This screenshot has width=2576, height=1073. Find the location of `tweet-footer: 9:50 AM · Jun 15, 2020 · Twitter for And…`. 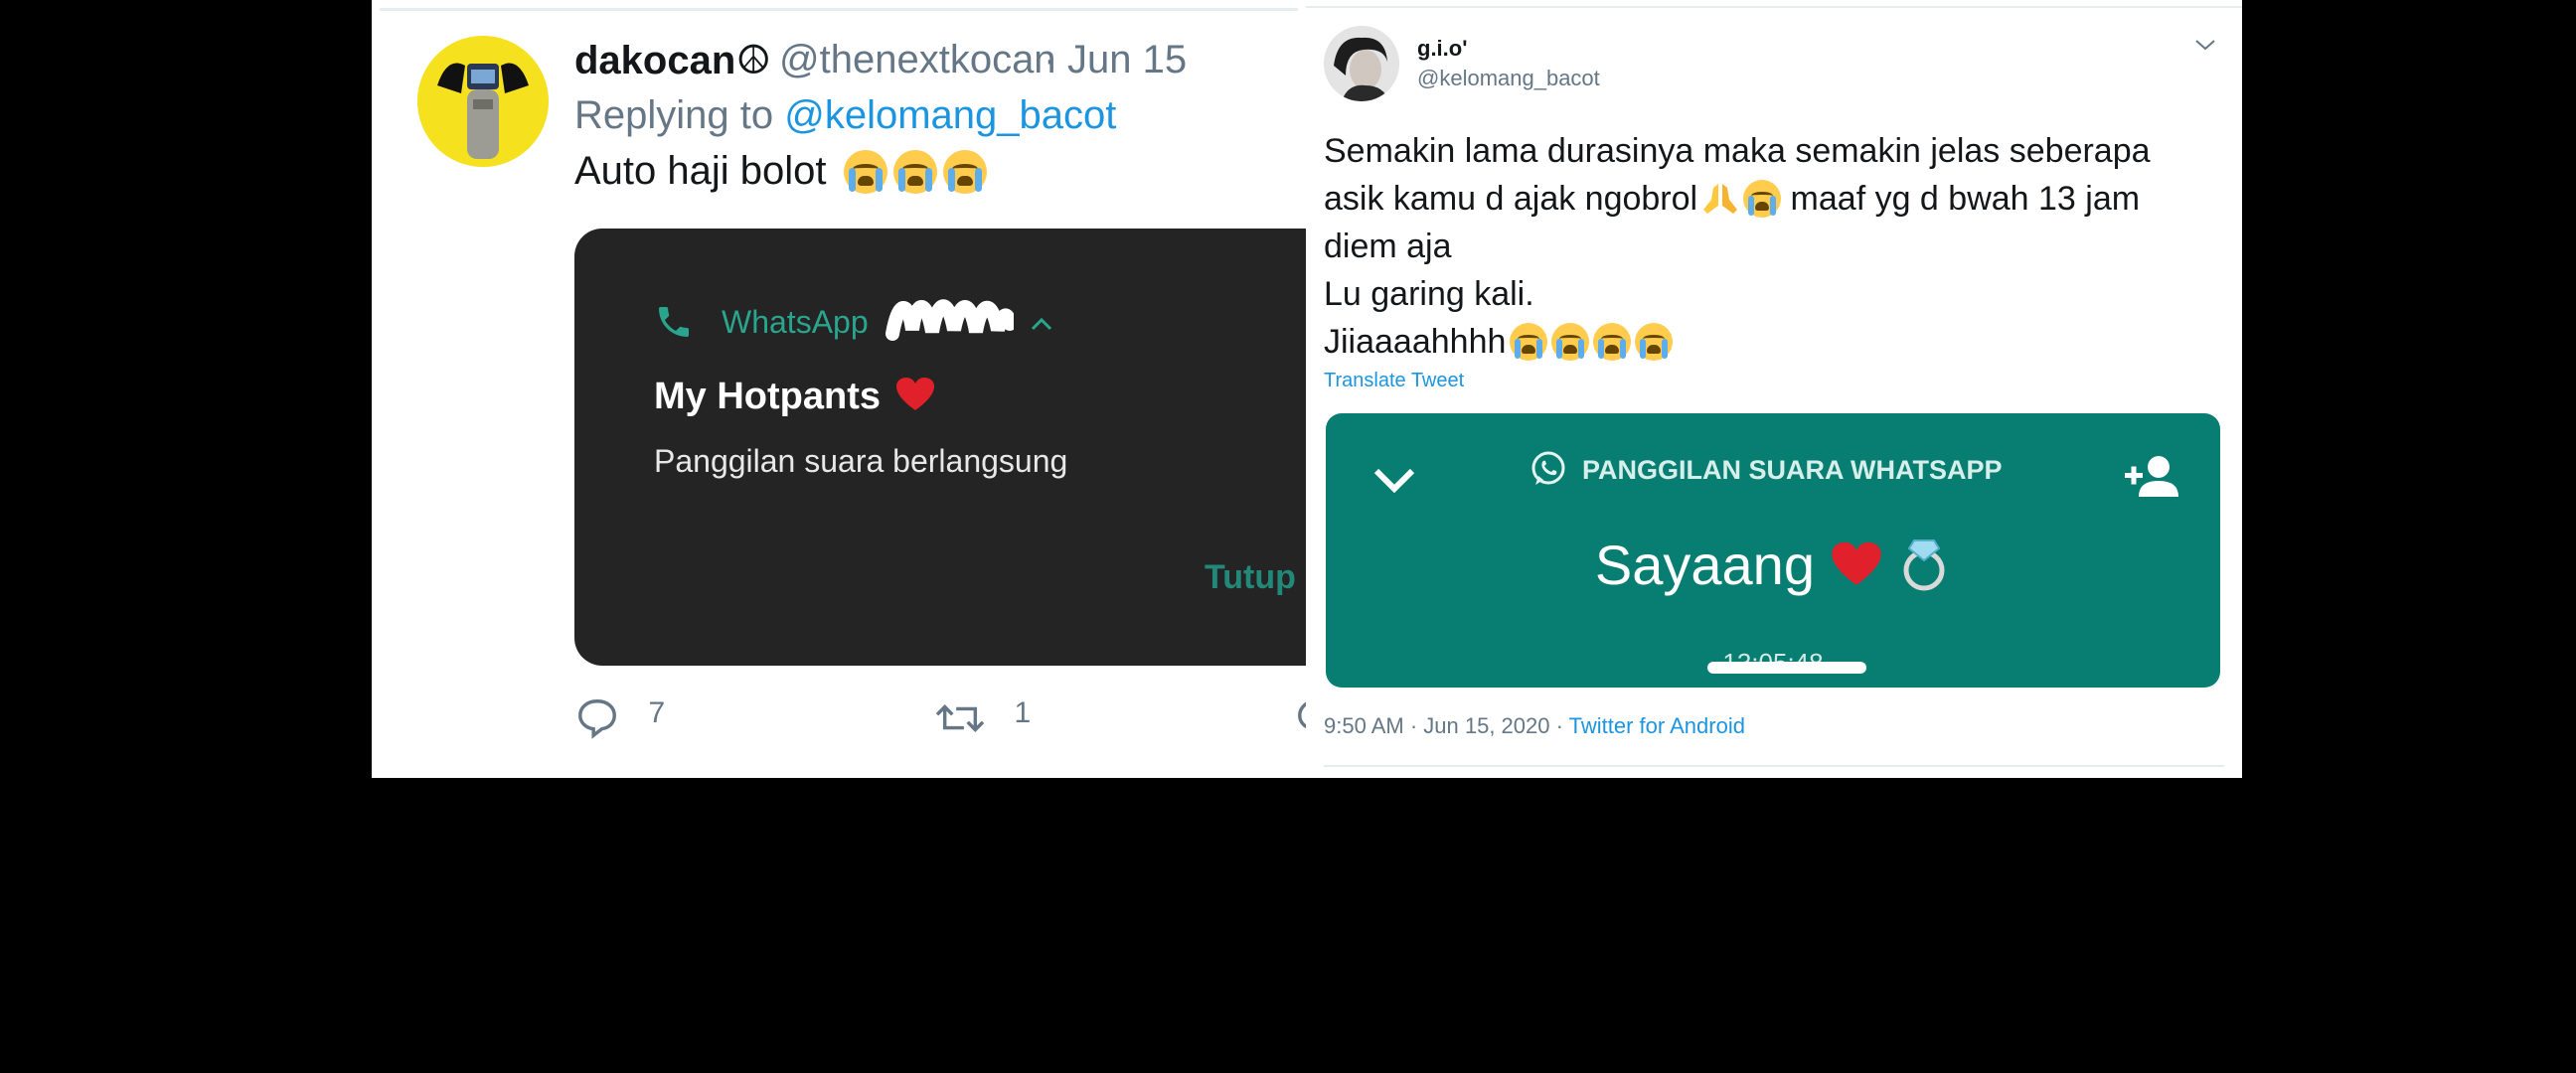

tweet-footer: 9:50 AM · Jun 15, 2020 · Twitter for And… is located at coordinates (1534, 726).